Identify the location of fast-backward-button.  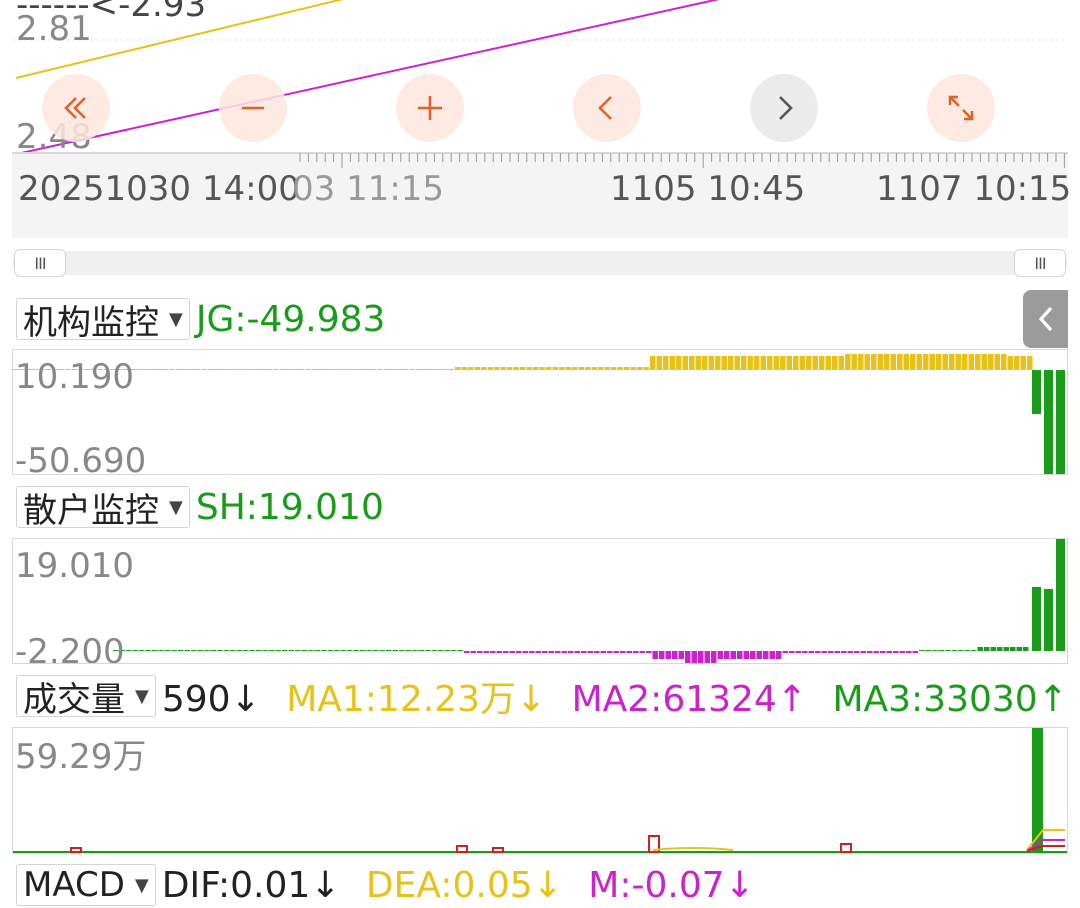
(76, 108).